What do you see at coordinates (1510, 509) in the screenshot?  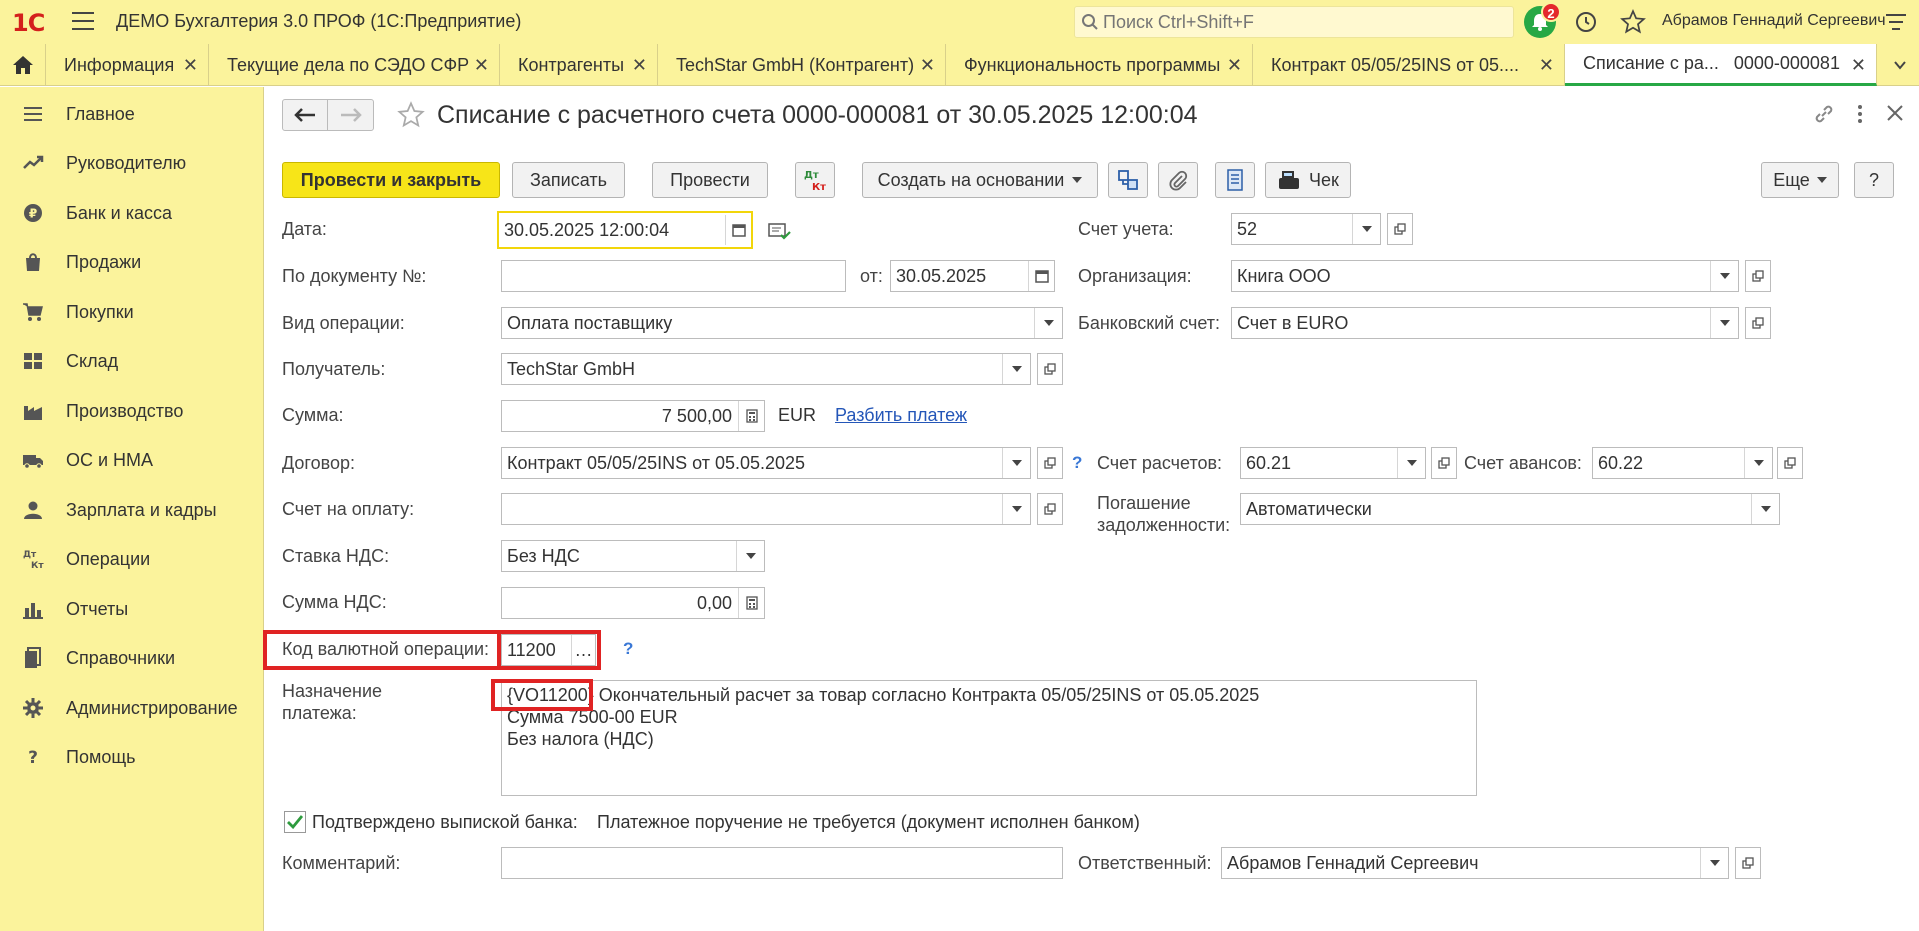 I see `debt-repayment-select: Автоматически` at bounding box center [1510, 509].